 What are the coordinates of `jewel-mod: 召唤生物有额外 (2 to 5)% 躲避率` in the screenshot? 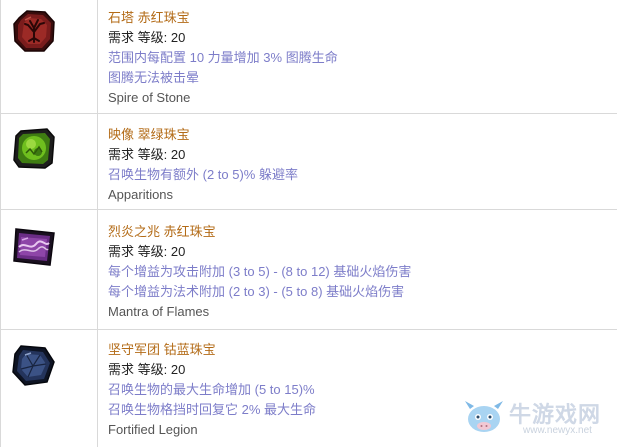 It's located at (203, 174).